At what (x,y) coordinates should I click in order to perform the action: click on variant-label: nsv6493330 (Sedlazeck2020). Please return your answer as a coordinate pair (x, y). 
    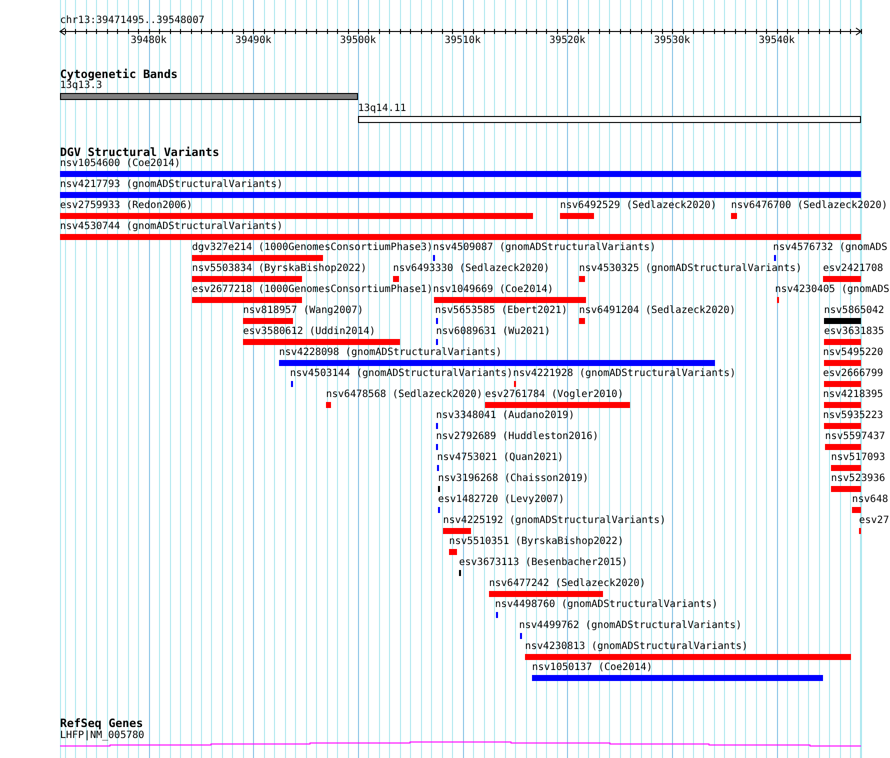
    Looking at the image, I should click on (471, 269).